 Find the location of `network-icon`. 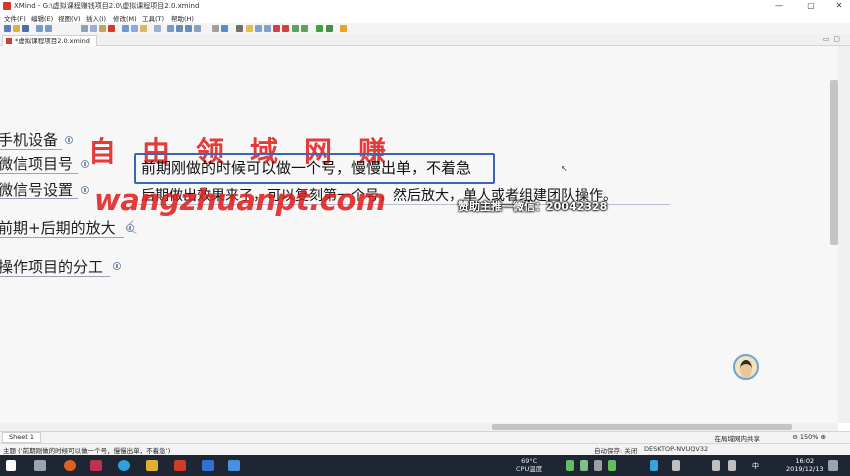

network-icon is located at coordinates (732, 465).